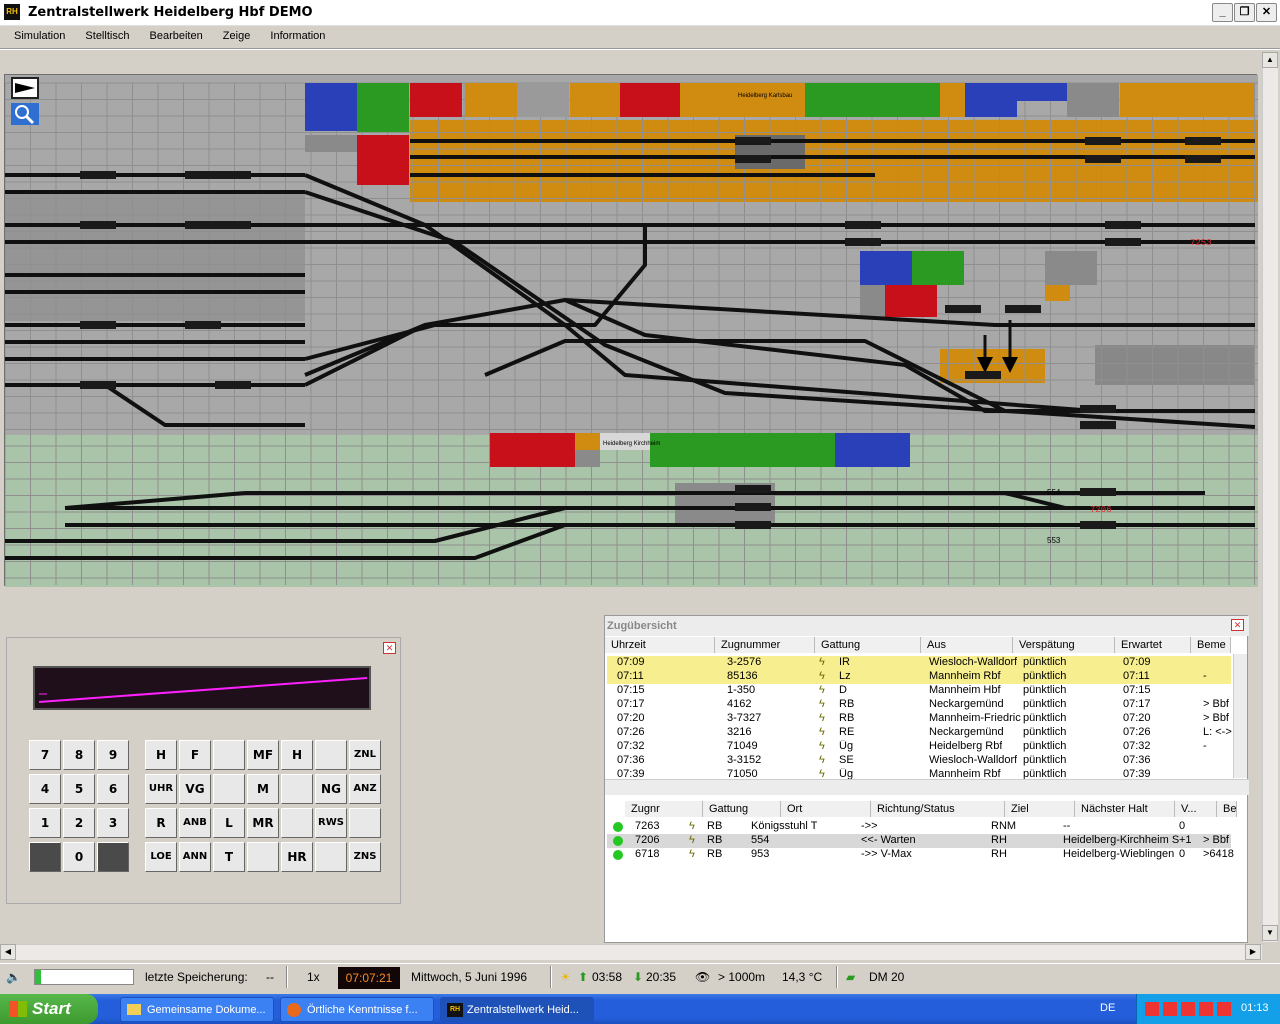 The height and width of the screenshot is (1024, 1280). Describe the element at coordinates (765, 645) in the screenshot. I see `column-header: Zugnummer` at that location.